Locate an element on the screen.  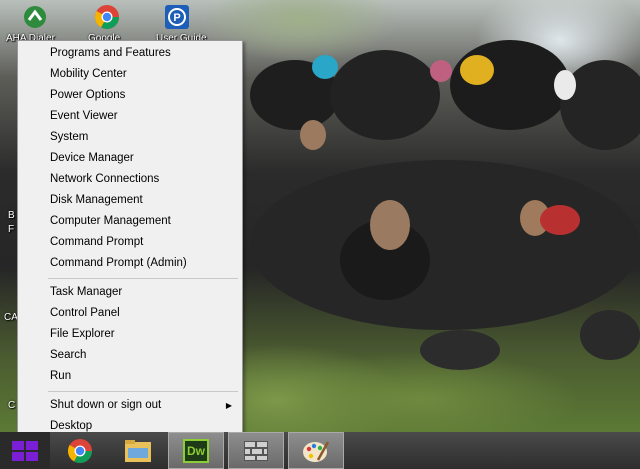
submenu-arrow-icon: ▶ is located at coordinates (228, 405).